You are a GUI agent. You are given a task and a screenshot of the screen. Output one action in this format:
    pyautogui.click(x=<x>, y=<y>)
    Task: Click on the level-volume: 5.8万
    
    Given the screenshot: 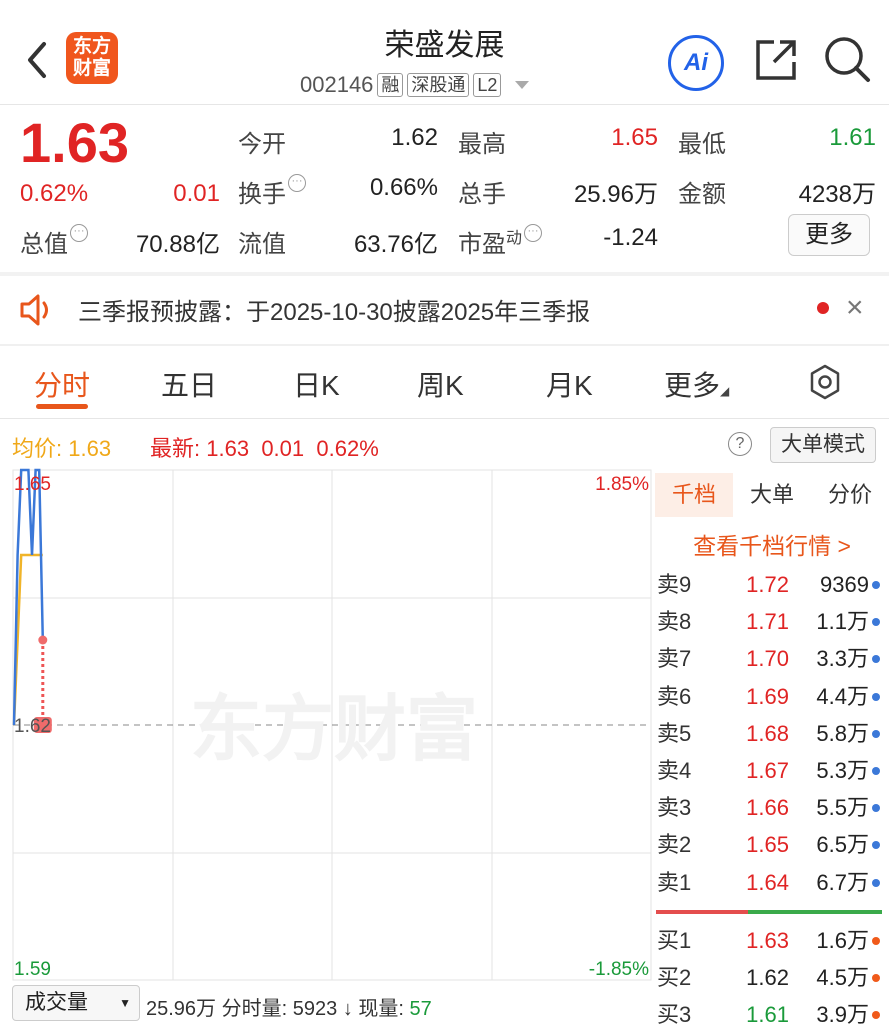 What is the action you would take?
    pyautogui.click(x=842, y=733)
    